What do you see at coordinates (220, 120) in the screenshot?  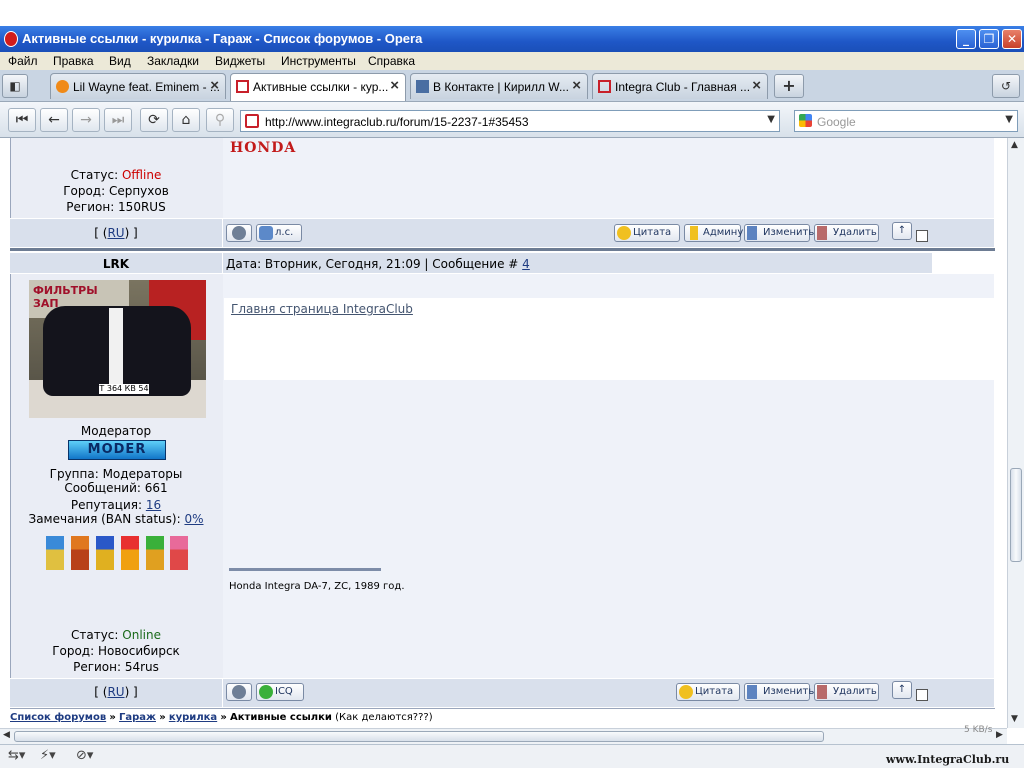 I see `security-button: ⚲` at bounding box center [220, 120].